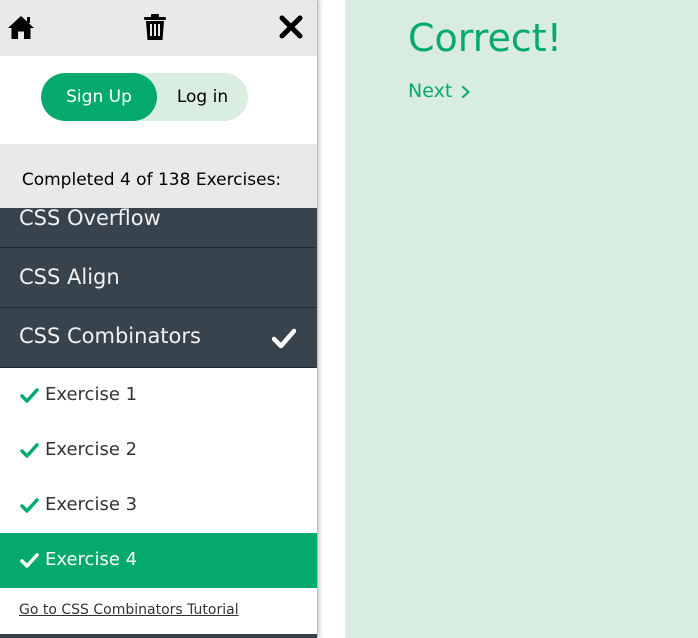  I want to click on close-icon, so click(291, 27).